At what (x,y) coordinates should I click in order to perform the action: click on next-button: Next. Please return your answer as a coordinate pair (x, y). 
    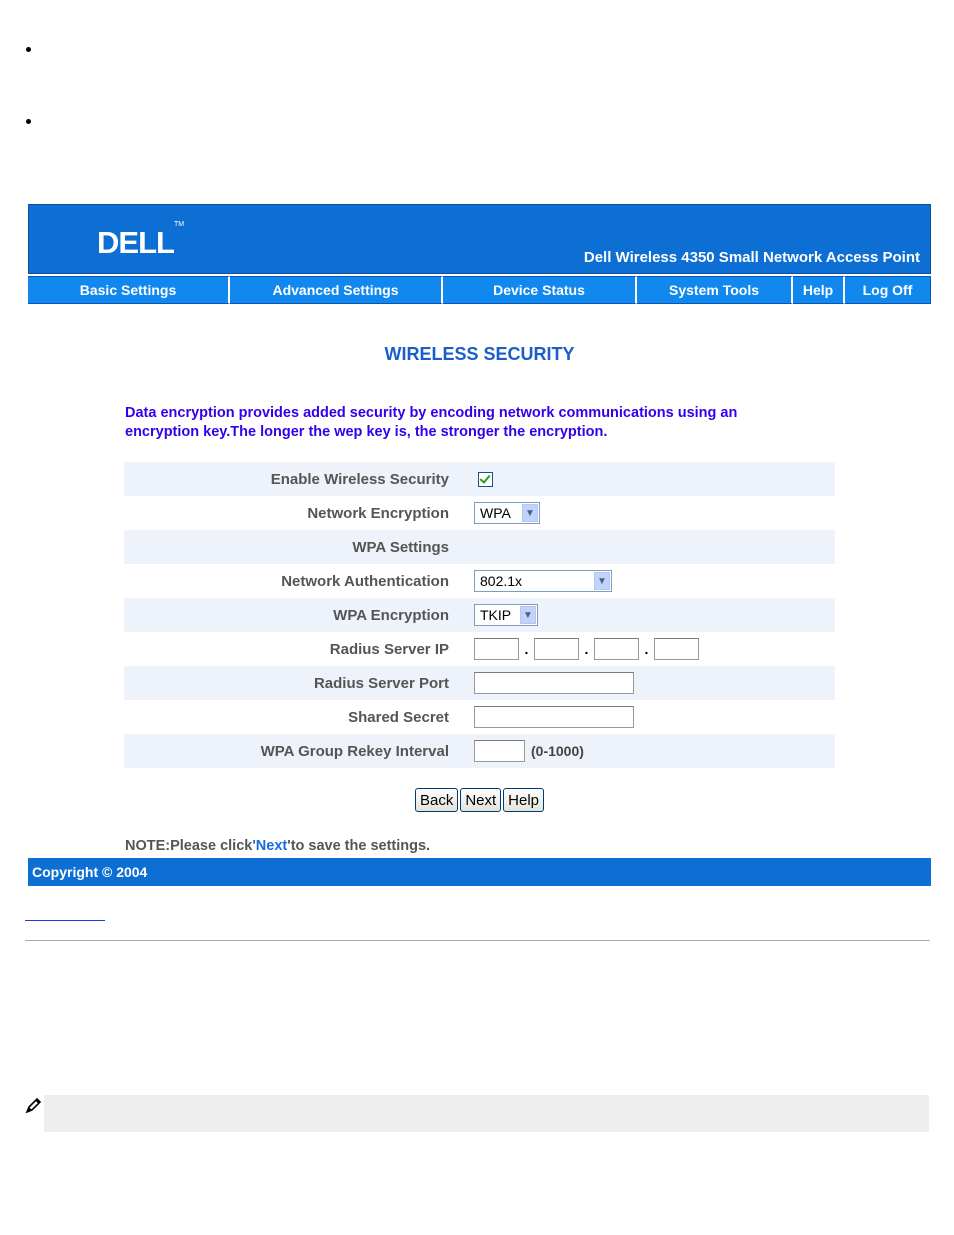
    Looking at the image, I should click on (481, 800).